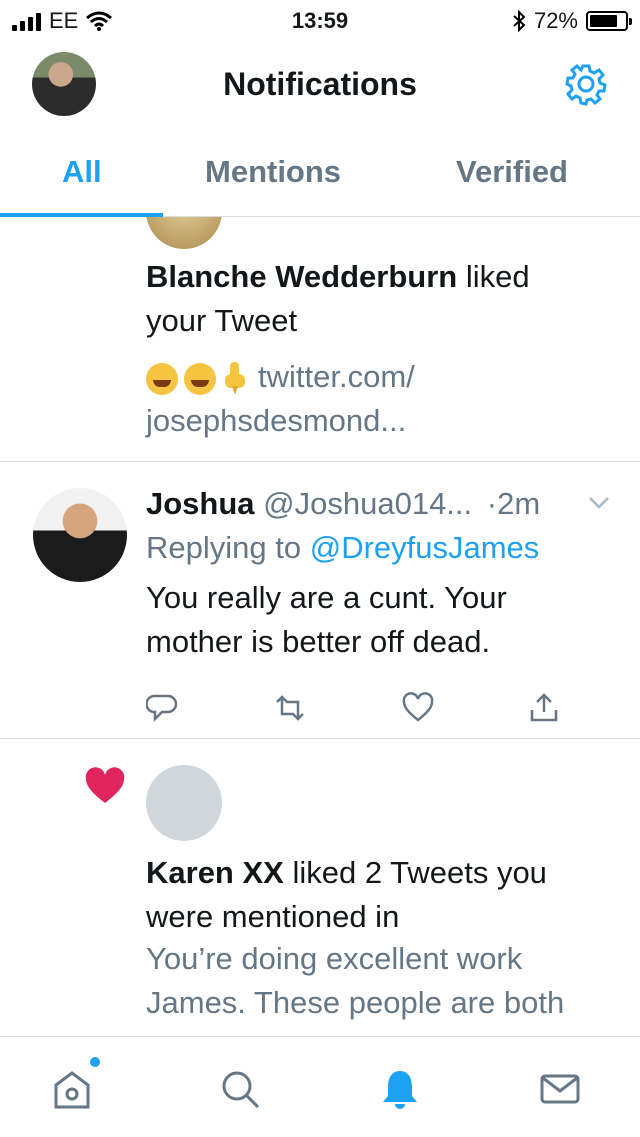  What do you see at coordinates (544, 708) in the screenshot?
I see `share-icon` at bounding box center [544, 708].